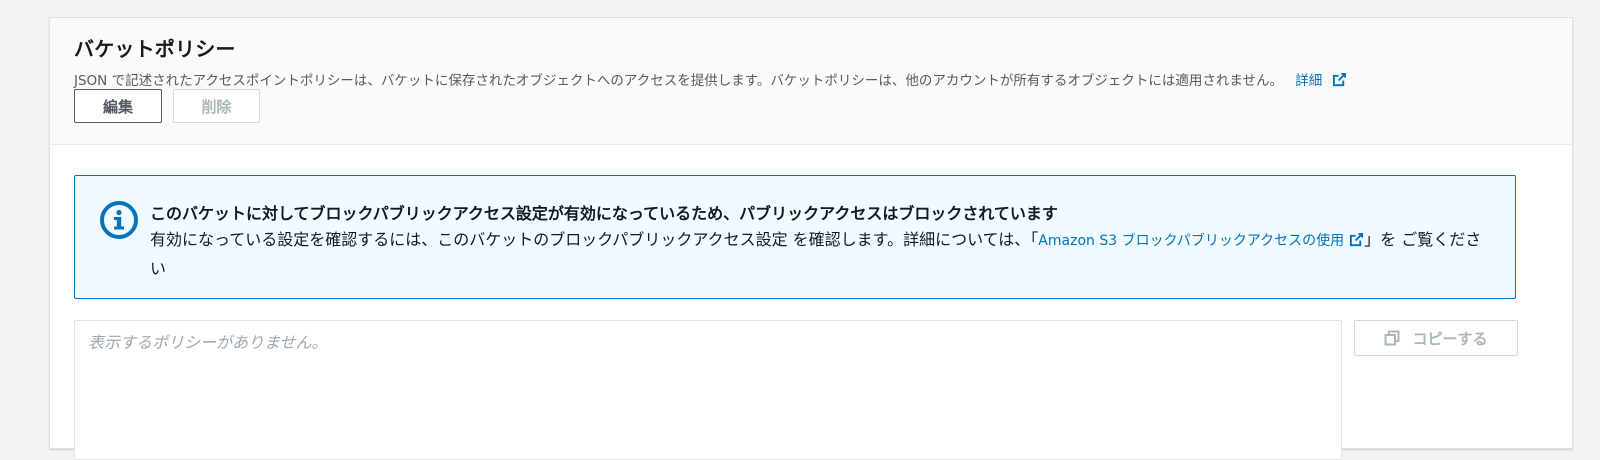 This screenshot has width=1600, height=460. I want to click on copy-label: コピーする, so click(1450, 338).